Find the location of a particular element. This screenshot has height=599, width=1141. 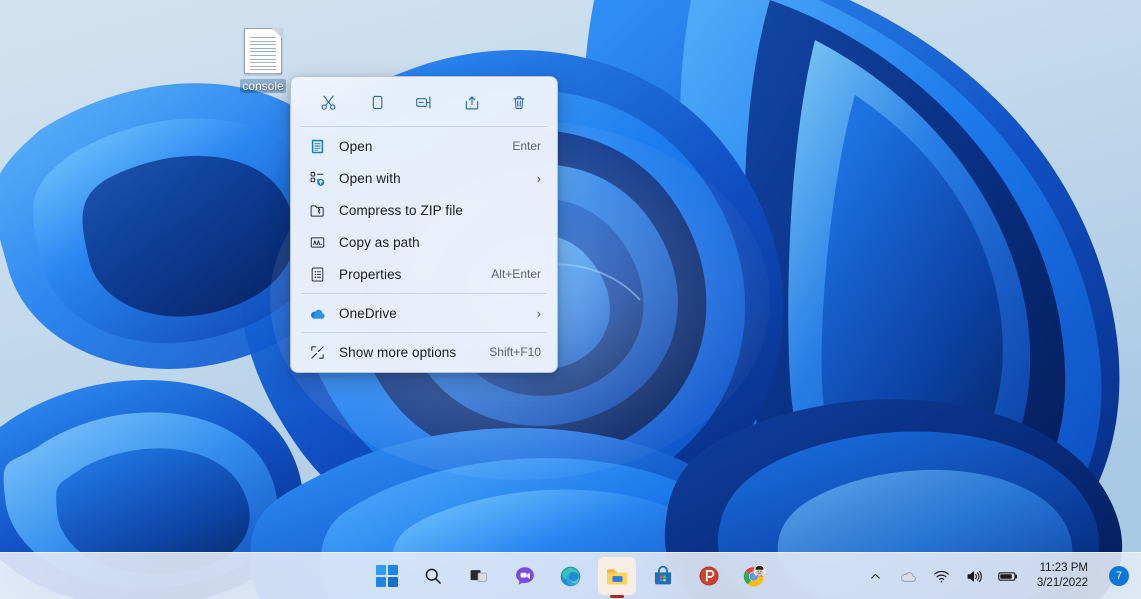

notification-badge: 7 is located at coordinates (1119, 576).